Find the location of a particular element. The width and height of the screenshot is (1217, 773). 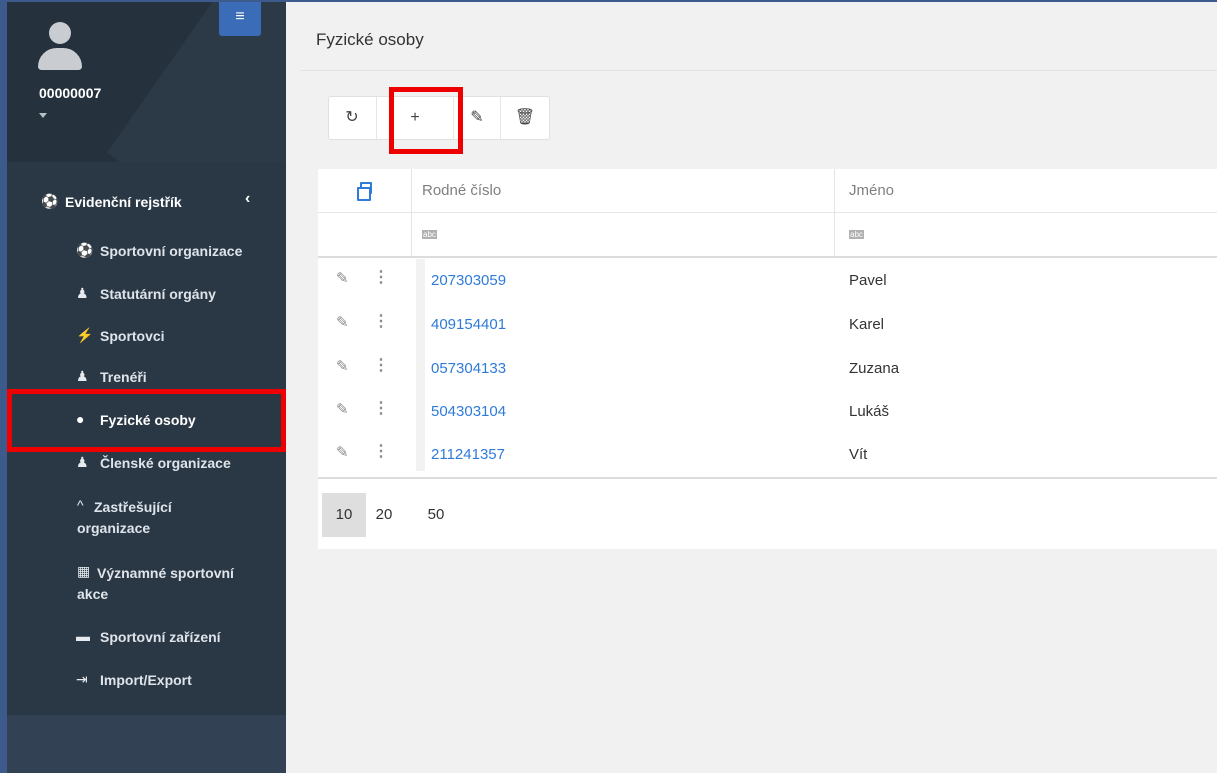

page-size-10: 10 is located at coordinates (344, 515).